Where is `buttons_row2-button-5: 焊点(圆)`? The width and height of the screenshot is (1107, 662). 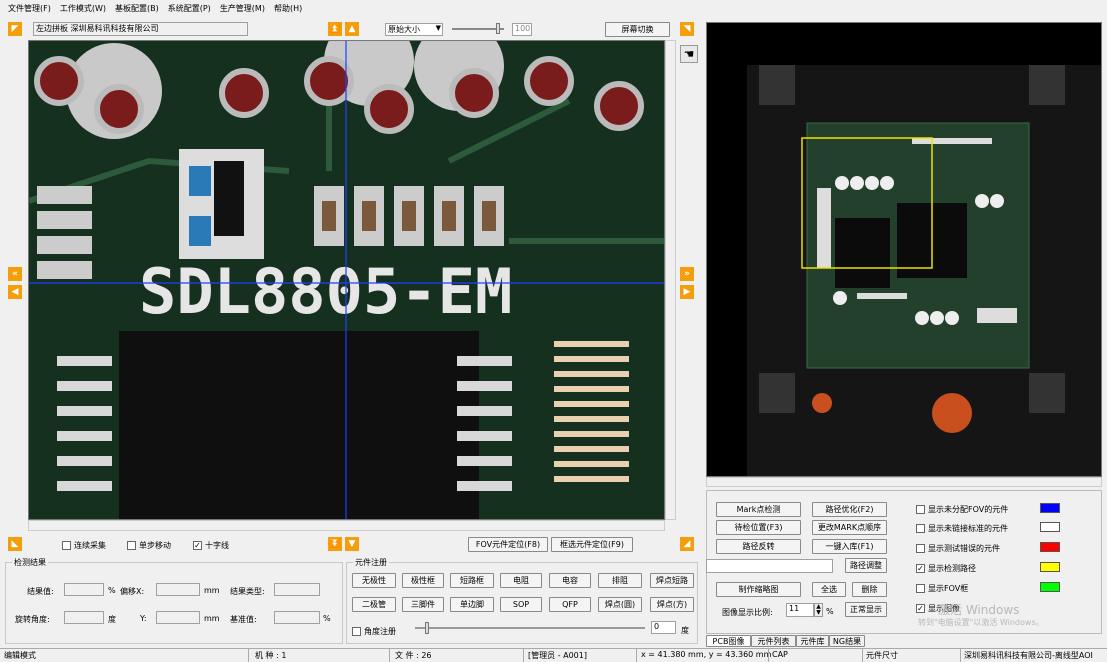 buttons_row2-button-5: 焊点(圆) is located at coordinates (620, 604).